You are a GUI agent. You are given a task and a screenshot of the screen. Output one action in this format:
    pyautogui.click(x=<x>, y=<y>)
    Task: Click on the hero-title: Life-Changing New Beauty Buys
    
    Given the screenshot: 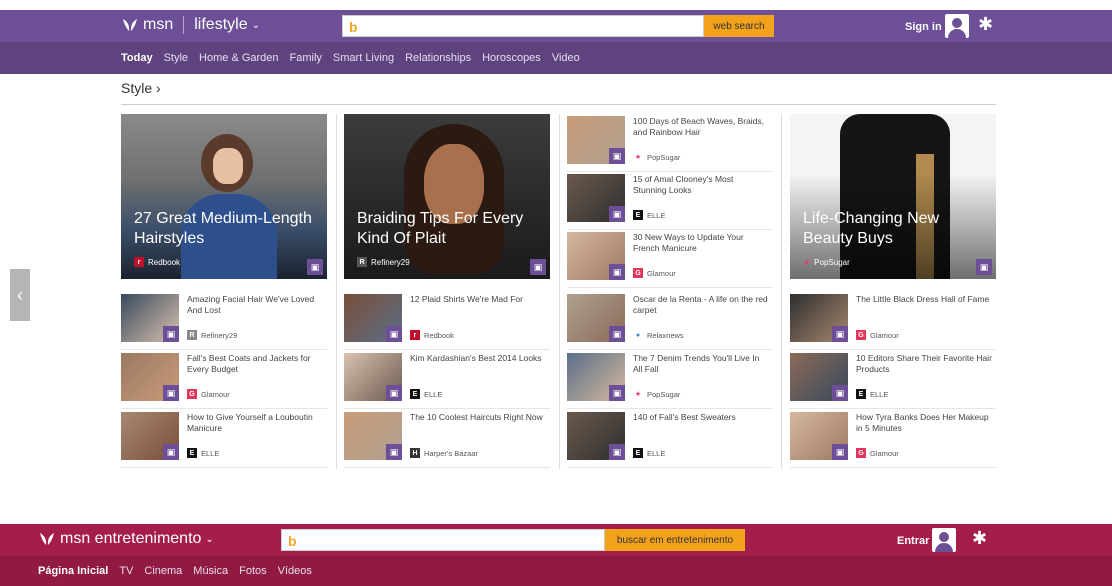 What is the action you would take?
    pyautogui.click(x=893, y=229)
    